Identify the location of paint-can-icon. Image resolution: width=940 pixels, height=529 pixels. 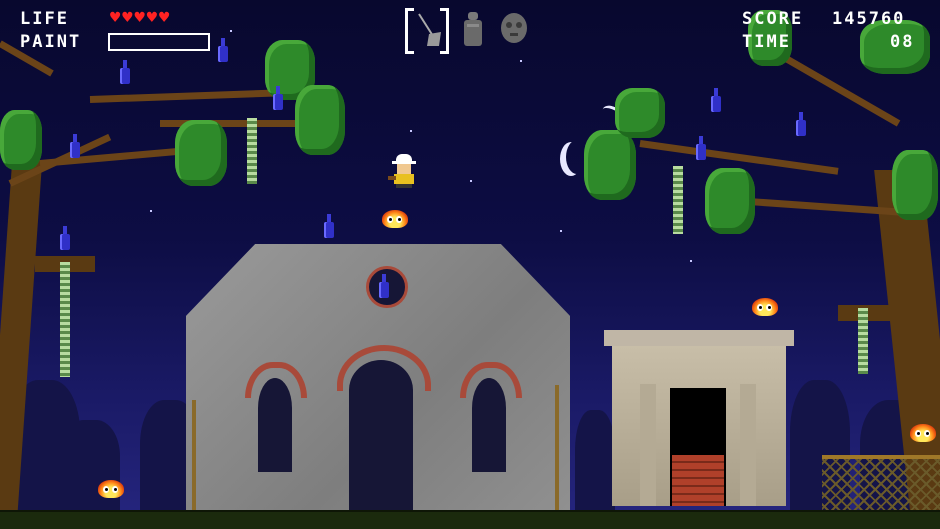
(473, 29).